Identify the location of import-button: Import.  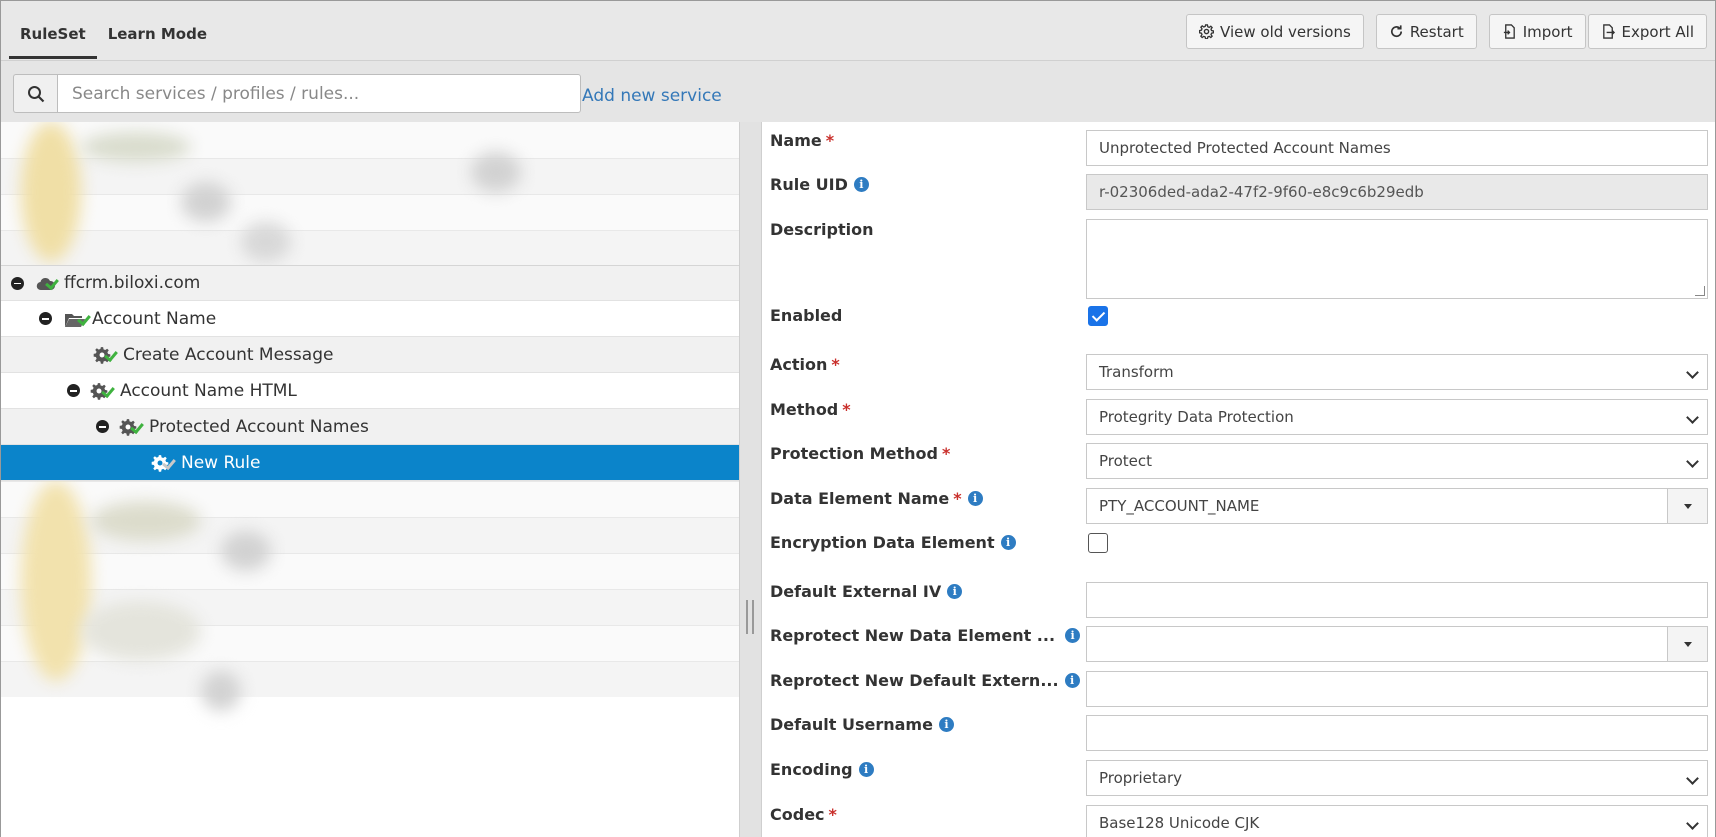
(1537, 31).